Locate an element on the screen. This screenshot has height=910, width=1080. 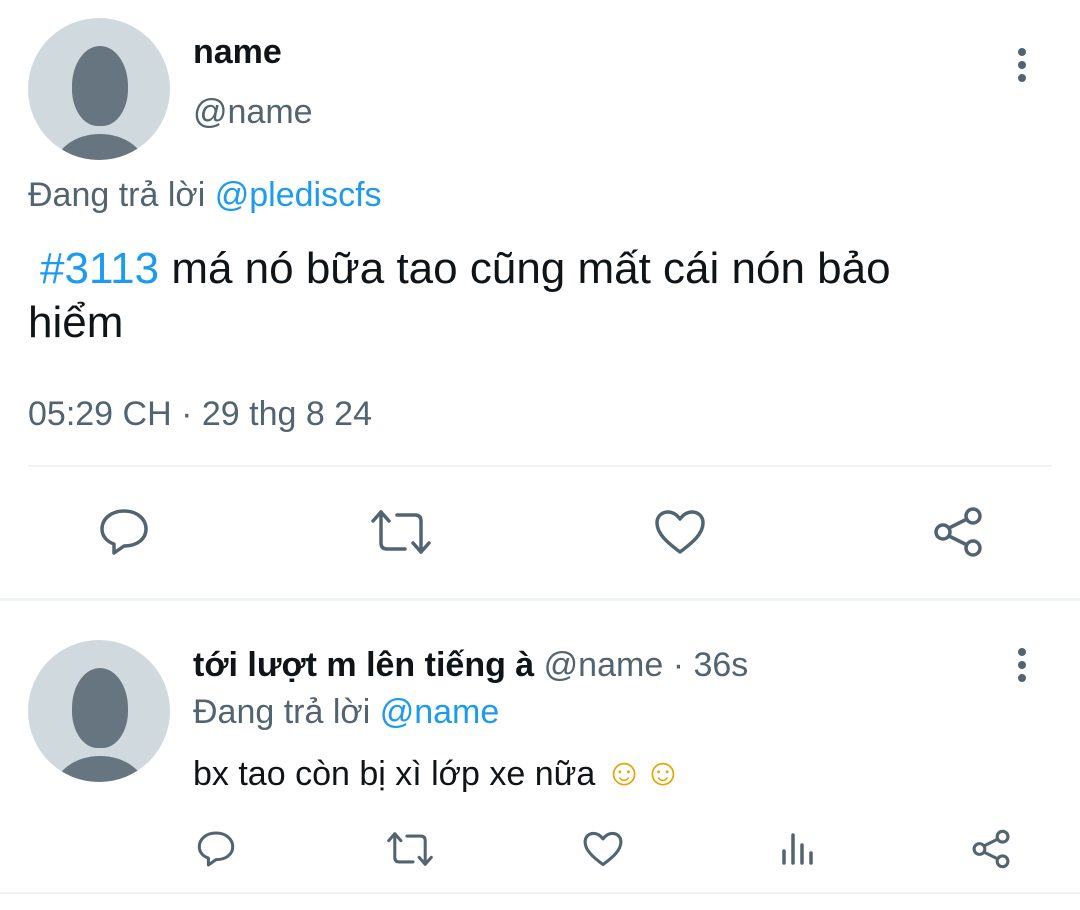
more-options-button is located at coordinates (1022, 65).